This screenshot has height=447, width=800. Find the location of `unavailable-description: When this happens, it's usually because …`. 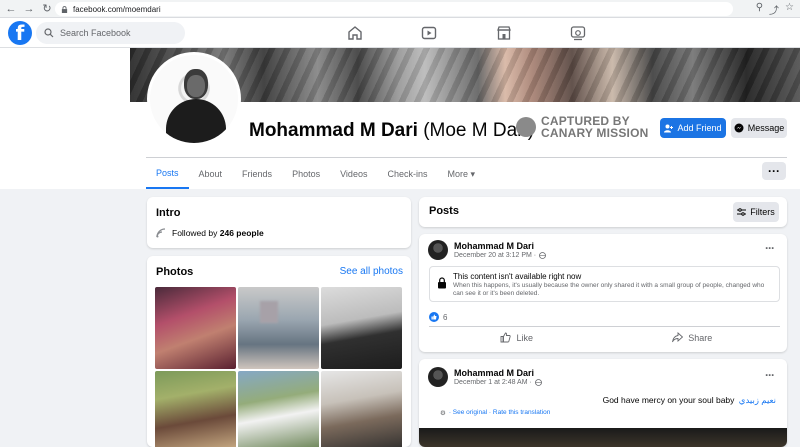

unavailable-description: When this happens, it's usually because … is located at coordinates (609, 289).